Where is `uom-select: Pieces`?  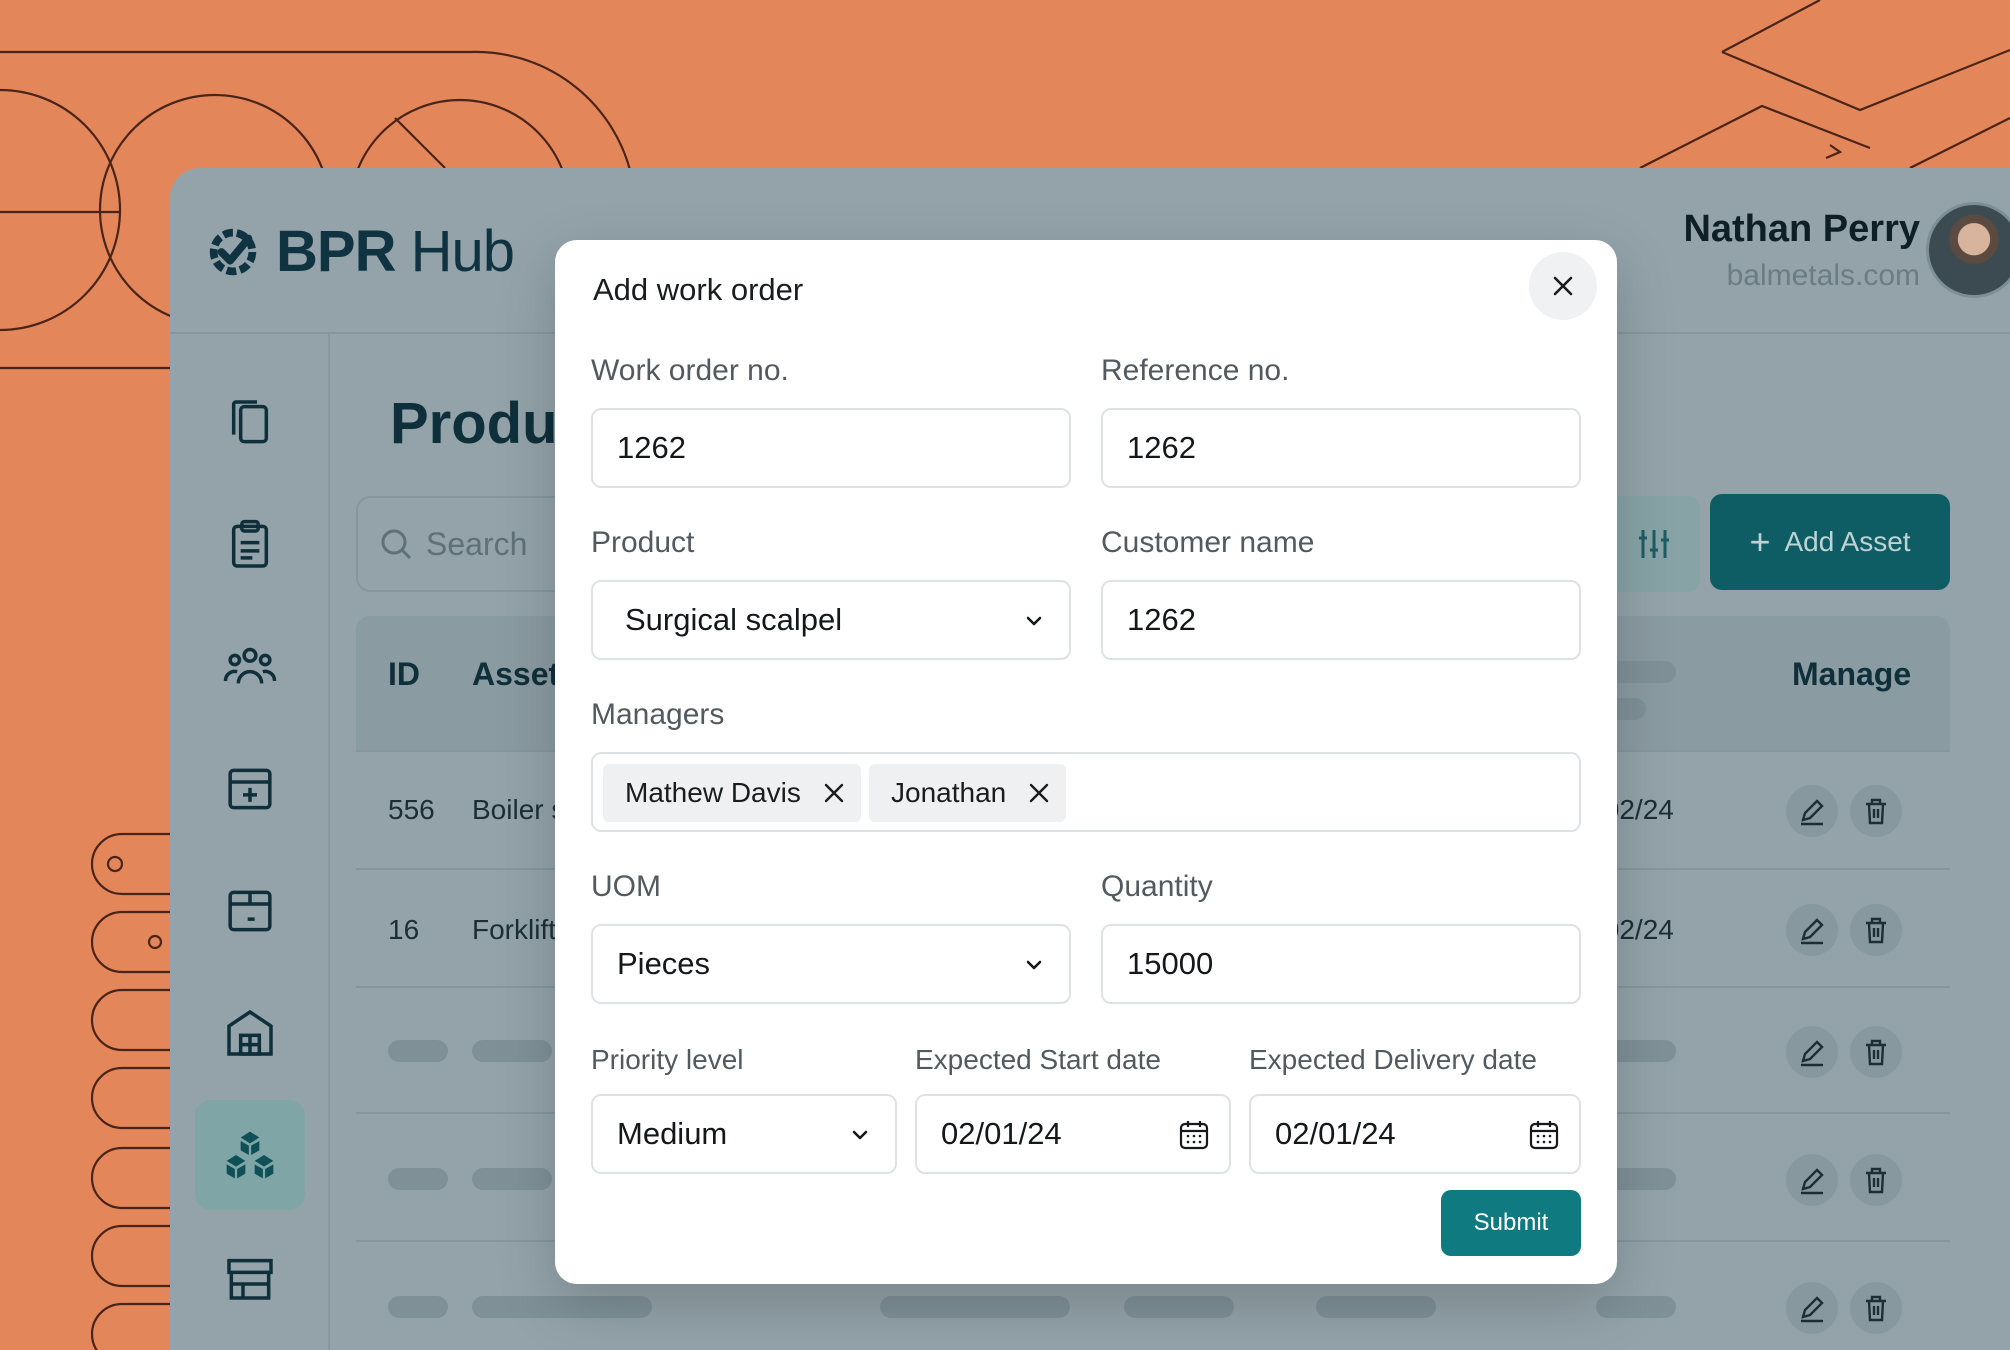
uom-select: Pieces is located at coordinates (831, 964).